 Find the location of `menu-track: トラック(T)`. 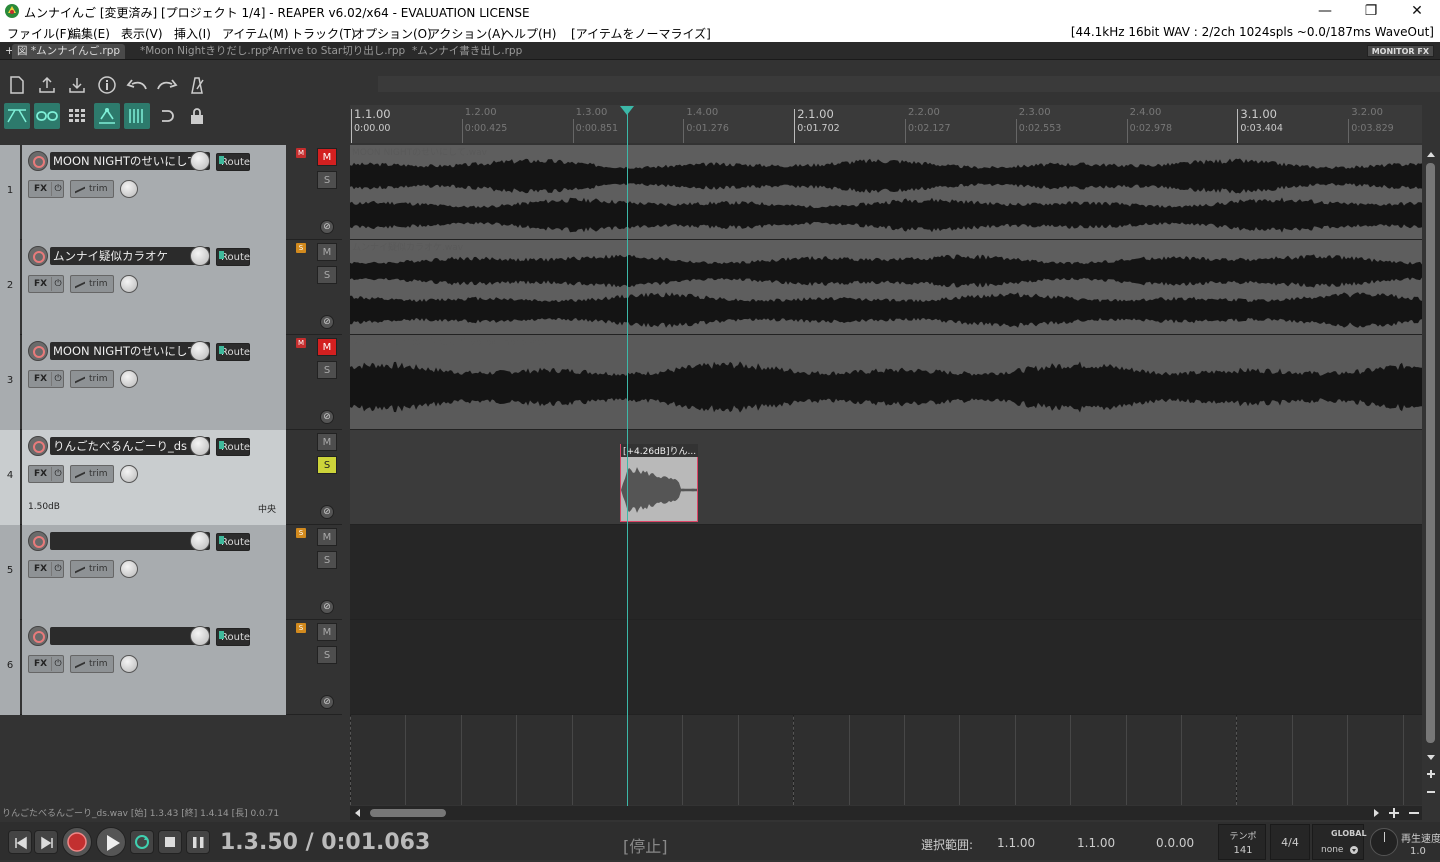

menu-track: トラック(T) is located at coordinates (323, 33).